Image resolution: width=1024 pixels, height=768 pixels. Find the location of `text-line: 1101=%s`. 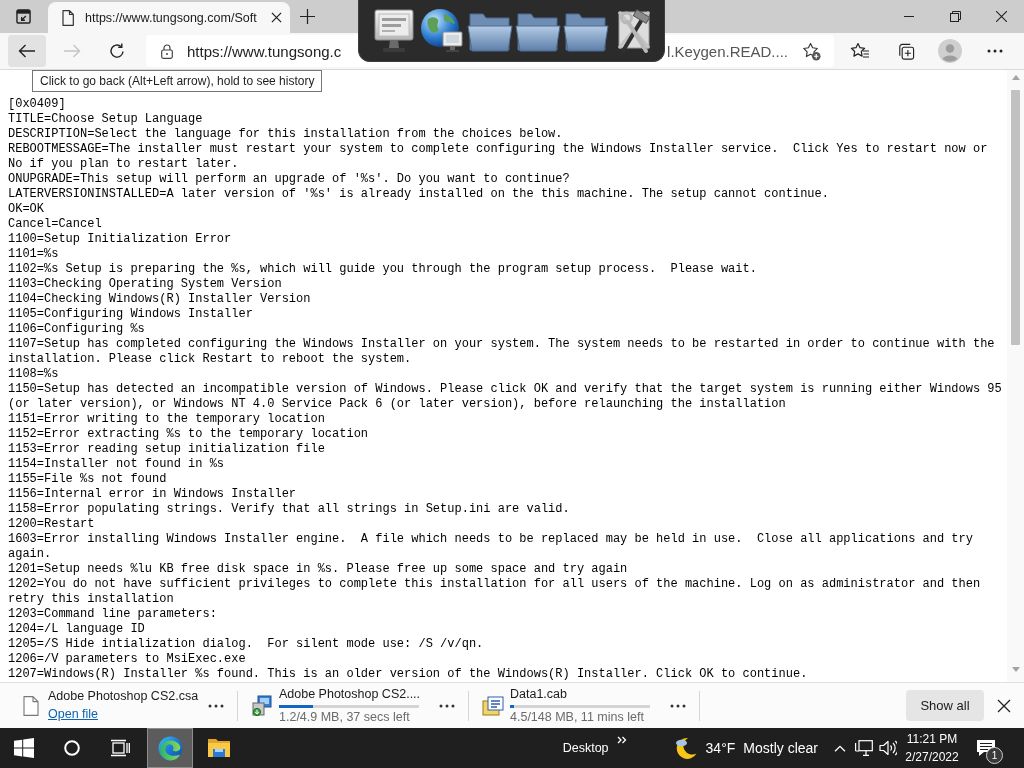

text-line: 1101=%s is located at coordinates (33, 254).